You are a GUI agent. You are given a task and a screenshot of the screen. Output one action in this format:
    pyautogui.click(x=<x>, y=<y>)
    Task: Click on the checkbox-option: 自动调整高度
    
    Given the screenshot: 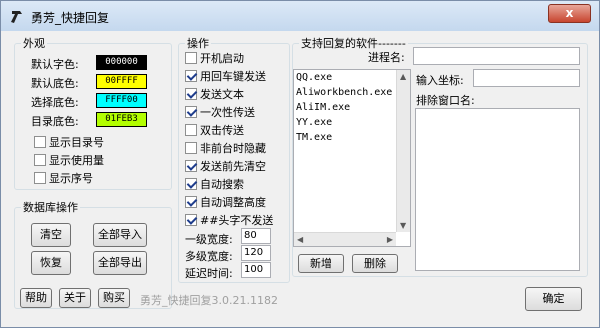 What is the action you would take?
    pyautogui.click(x=225, y=202)
    